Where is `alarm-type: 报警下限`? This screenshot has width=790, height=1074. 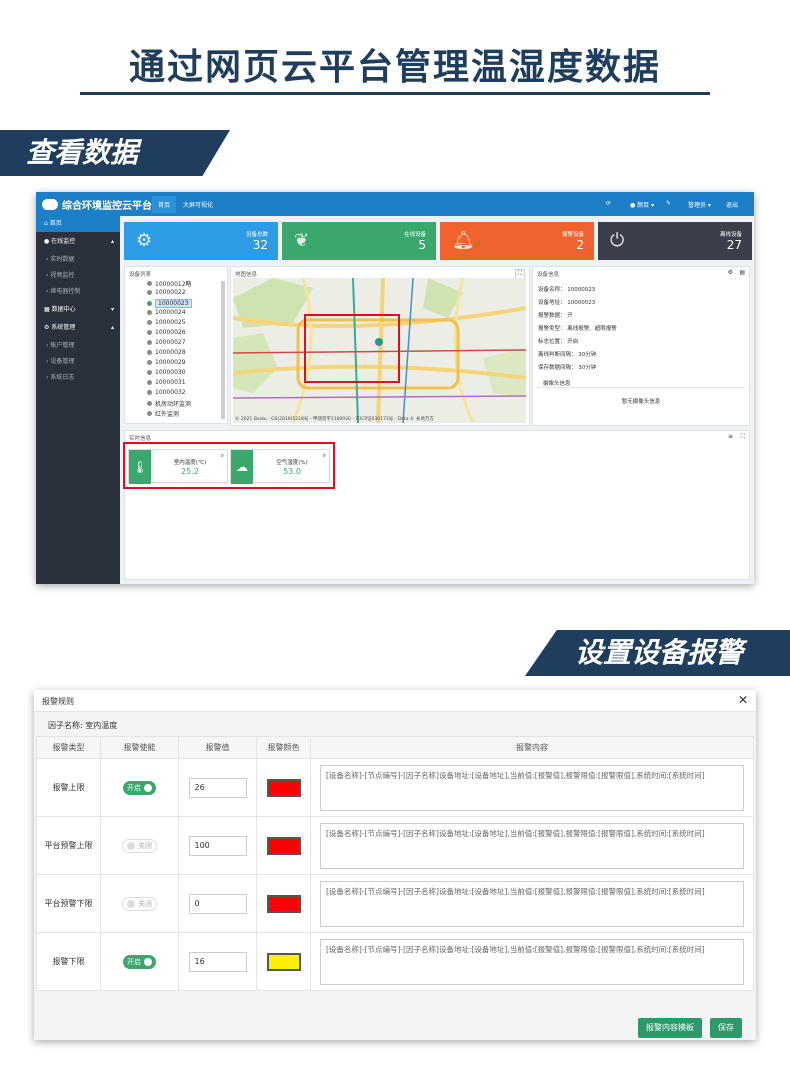
alarm-type: 报警下限 is located at coordinates (68, 961).